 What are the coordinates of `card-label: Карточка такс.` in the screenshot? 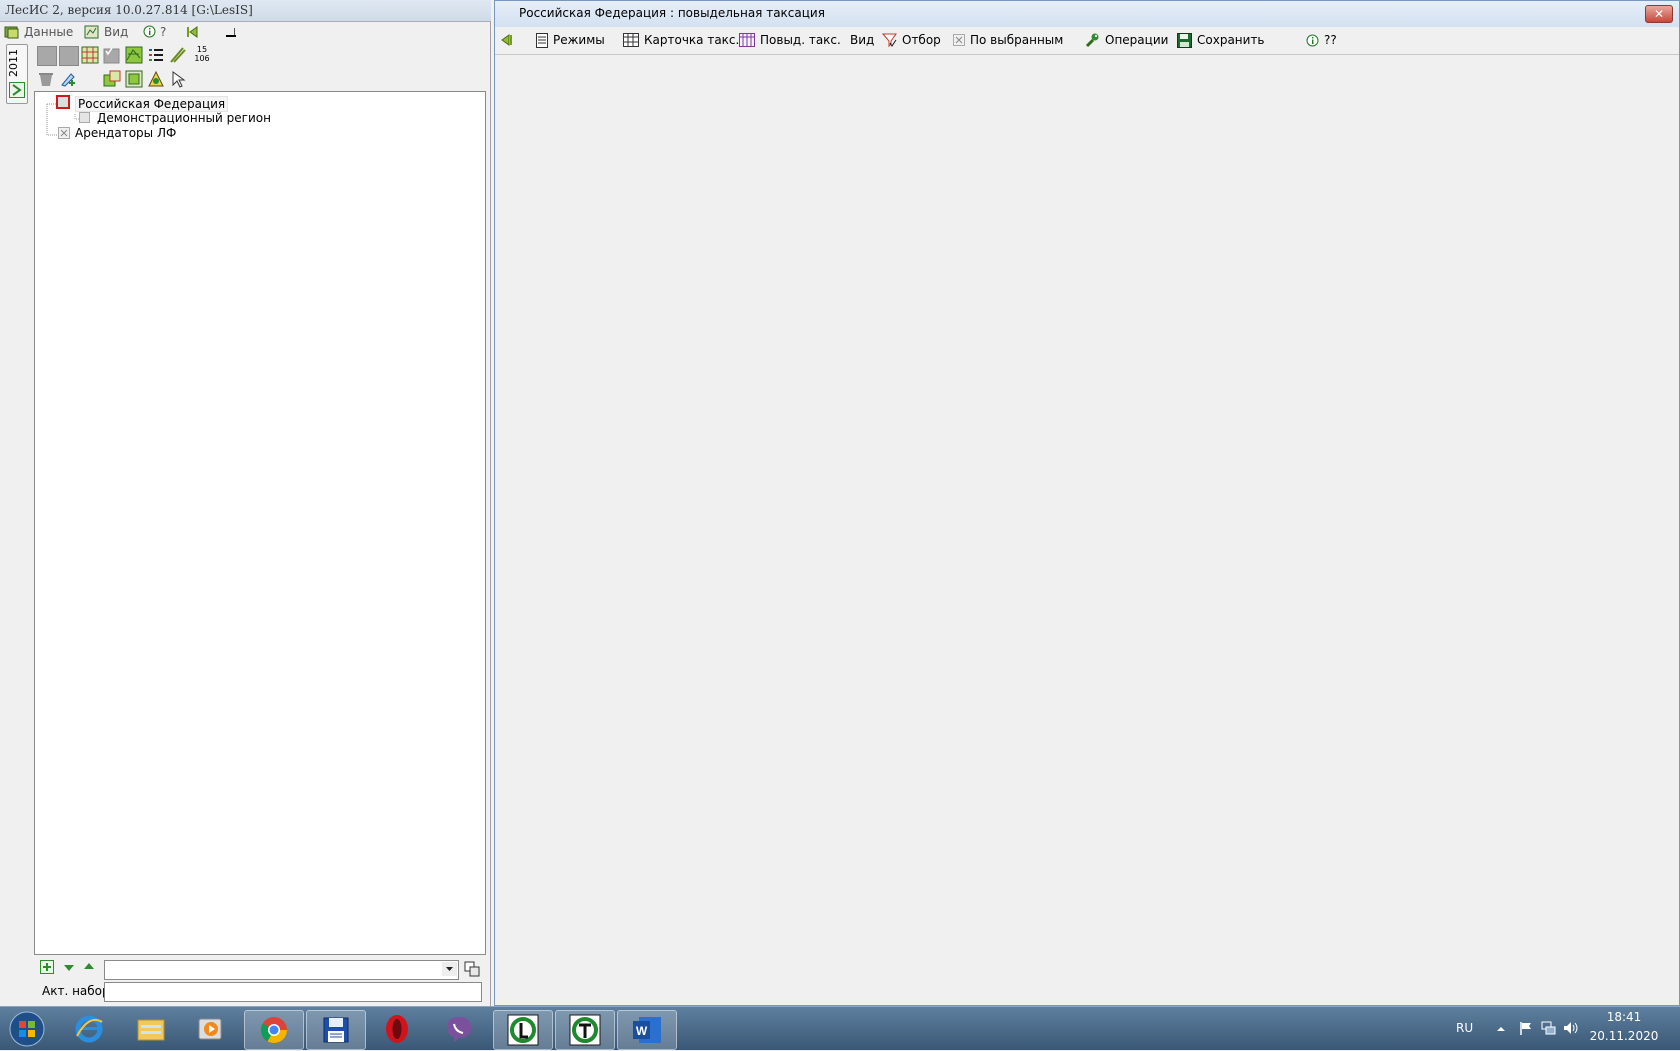 It's located at (692, 40).